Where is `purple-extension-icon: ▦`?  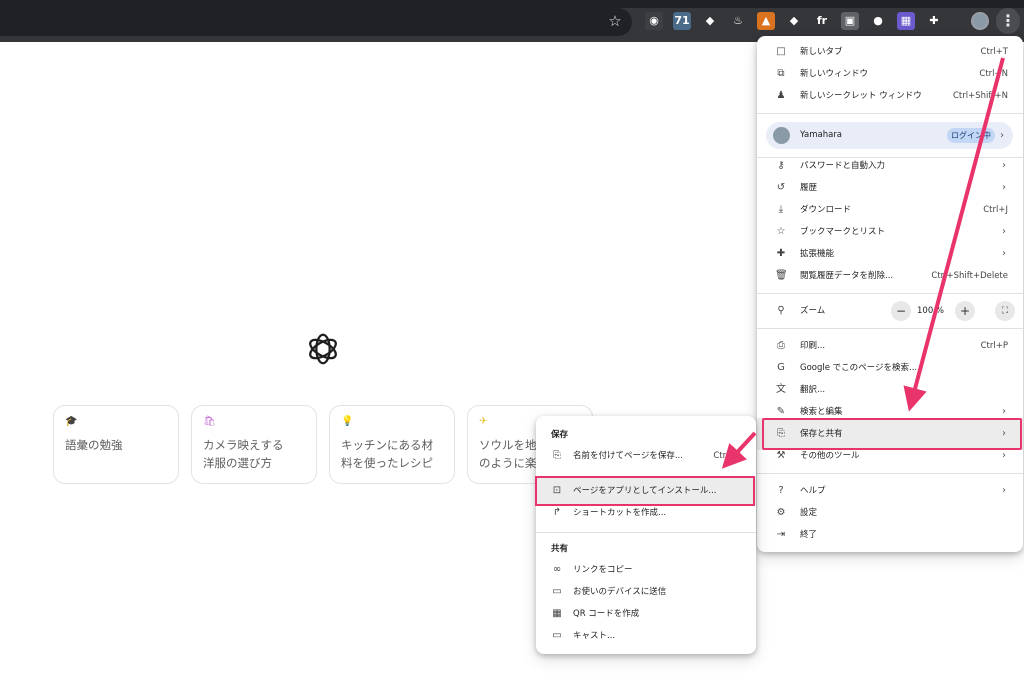 purple-extension-icon: ▦ is located at coordinates (906, 21).